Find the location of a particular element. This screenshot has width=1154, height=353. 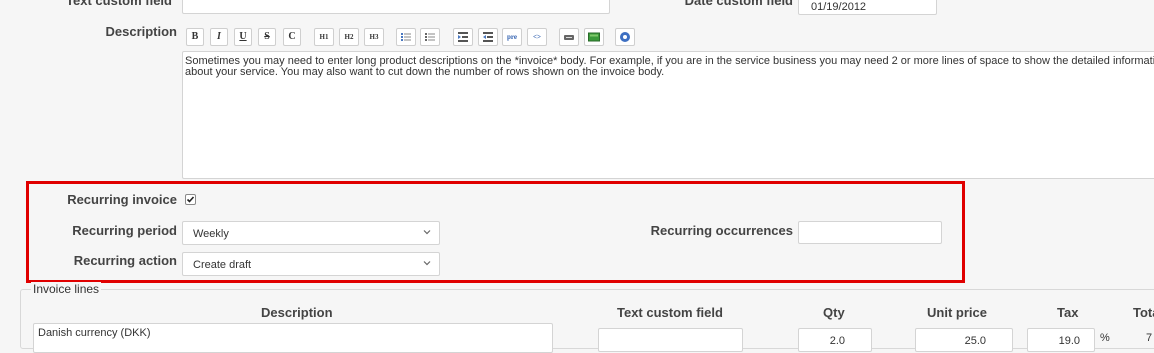

line-unit-price-value: 25.0 is located at coordinates (975, 341).